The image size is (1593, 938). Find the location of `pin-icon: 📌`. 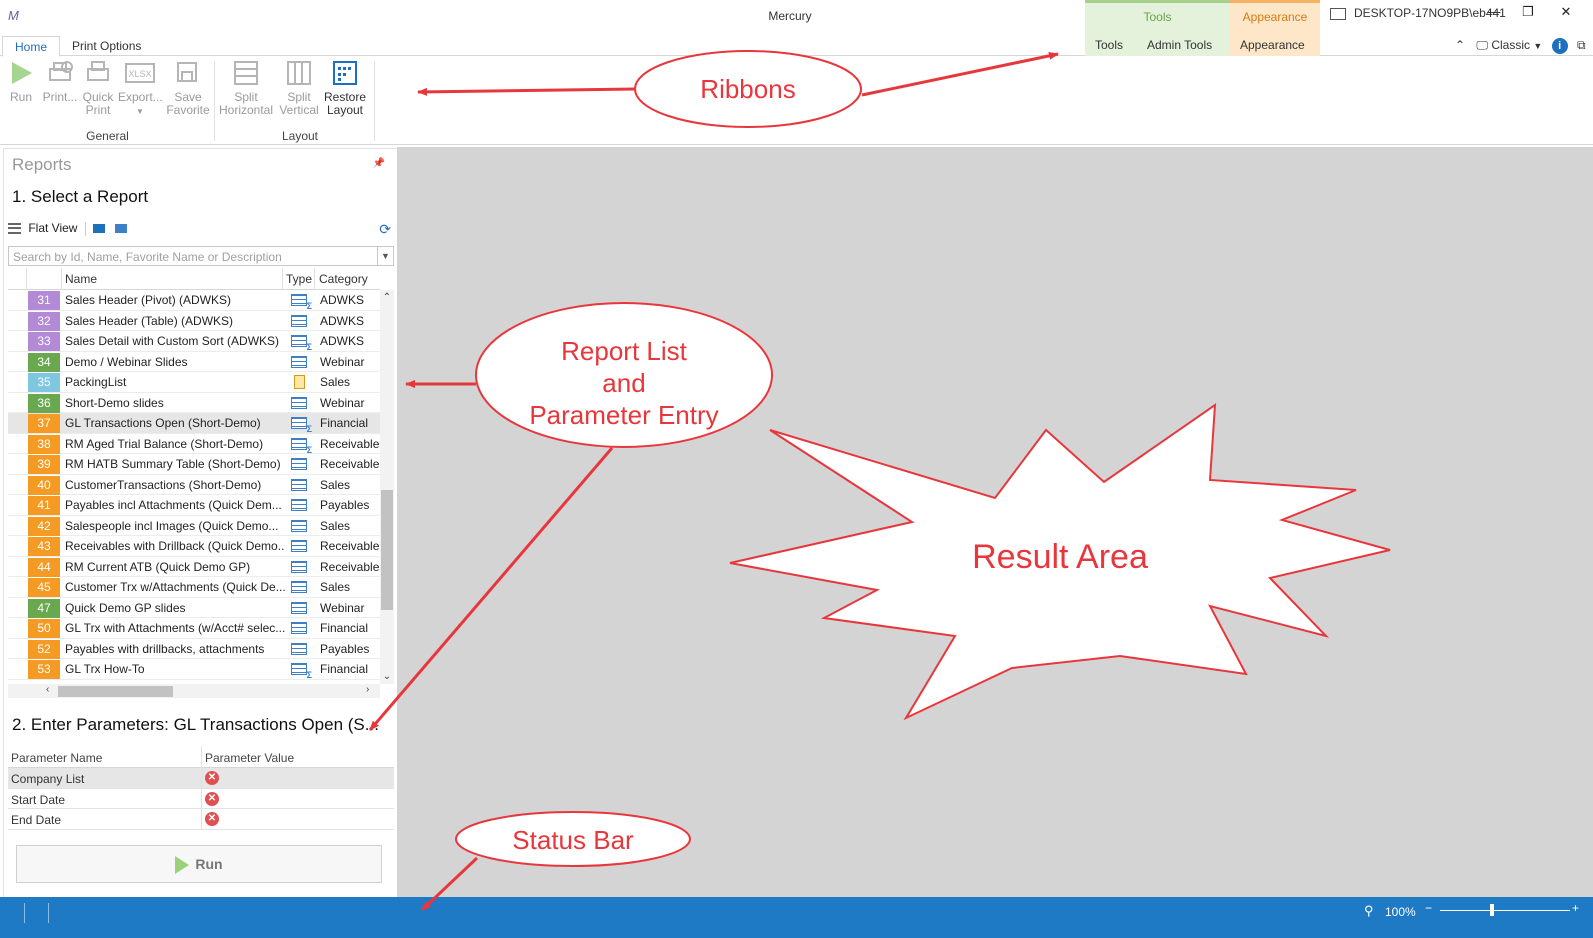

pin-icon: 📌 is located at coordinates (379, 163).